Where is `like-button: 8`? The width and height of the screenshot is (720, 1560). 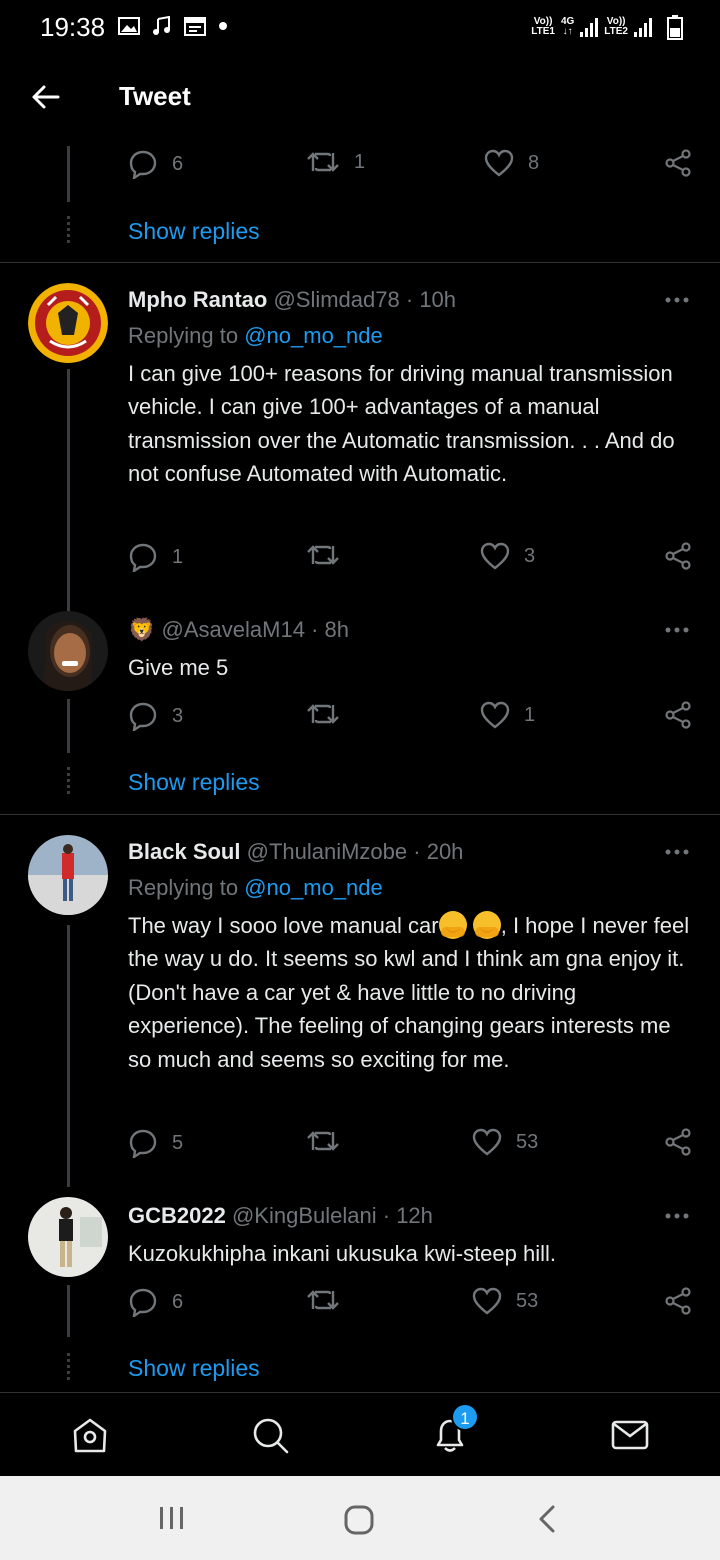
like-button: 8 is located at coordinates (511, 163).